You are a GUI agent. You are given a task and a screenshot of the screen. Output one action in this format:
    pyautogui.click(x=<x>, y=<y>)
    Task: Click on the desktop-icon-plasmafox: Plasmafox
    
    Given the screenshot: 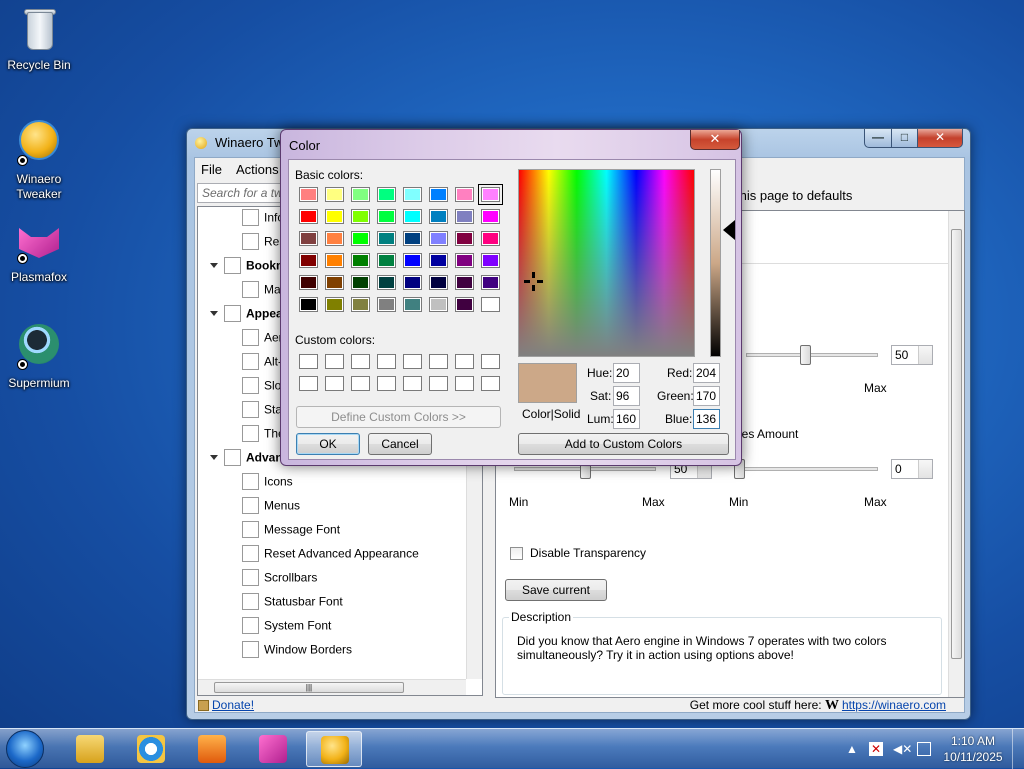 What is the action you would take?
    pyautogui.click(x=39, y=251)
    